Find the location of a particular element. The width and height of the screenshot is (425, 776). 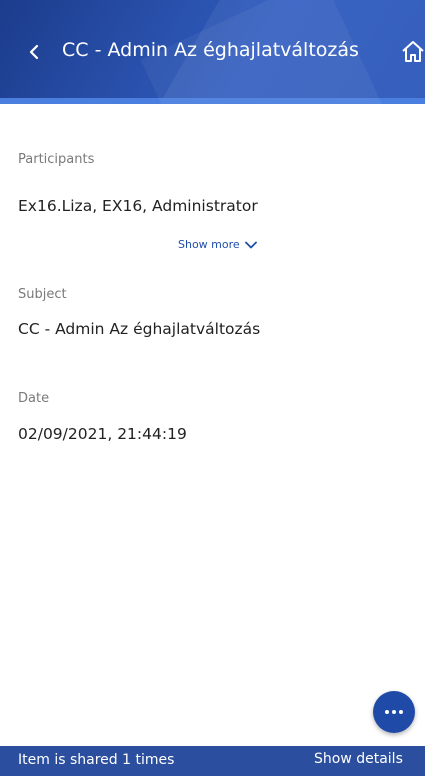

page-title: CC - Admin Az éghajlatváltozás is located at coordinates (210, 50).